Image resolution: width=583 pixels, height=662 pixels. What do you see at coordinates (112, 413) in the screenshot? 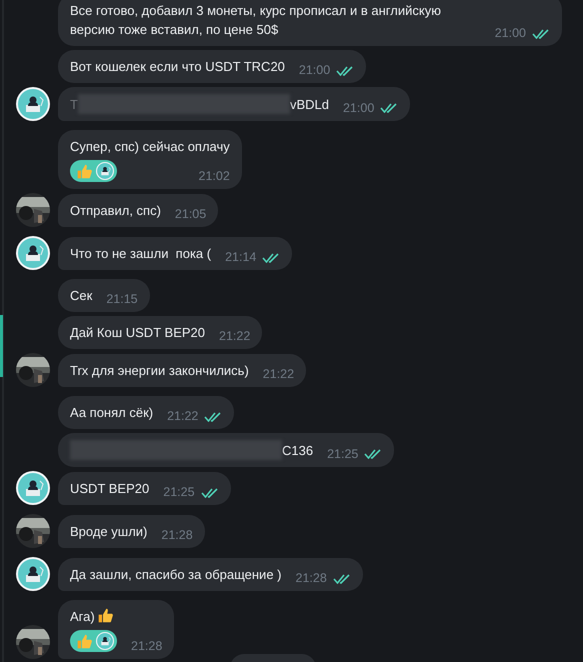
I see `message-text: Аа понял сёк)` at bounding box center [112, 413].